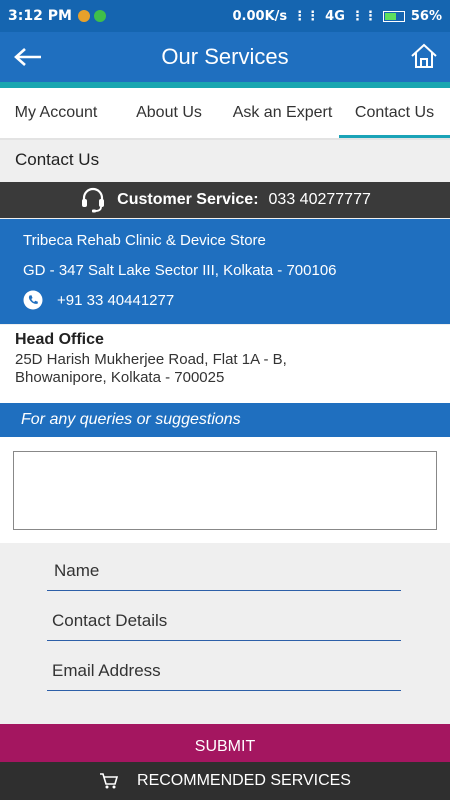  I want to click on home-button, so click(424, 56).